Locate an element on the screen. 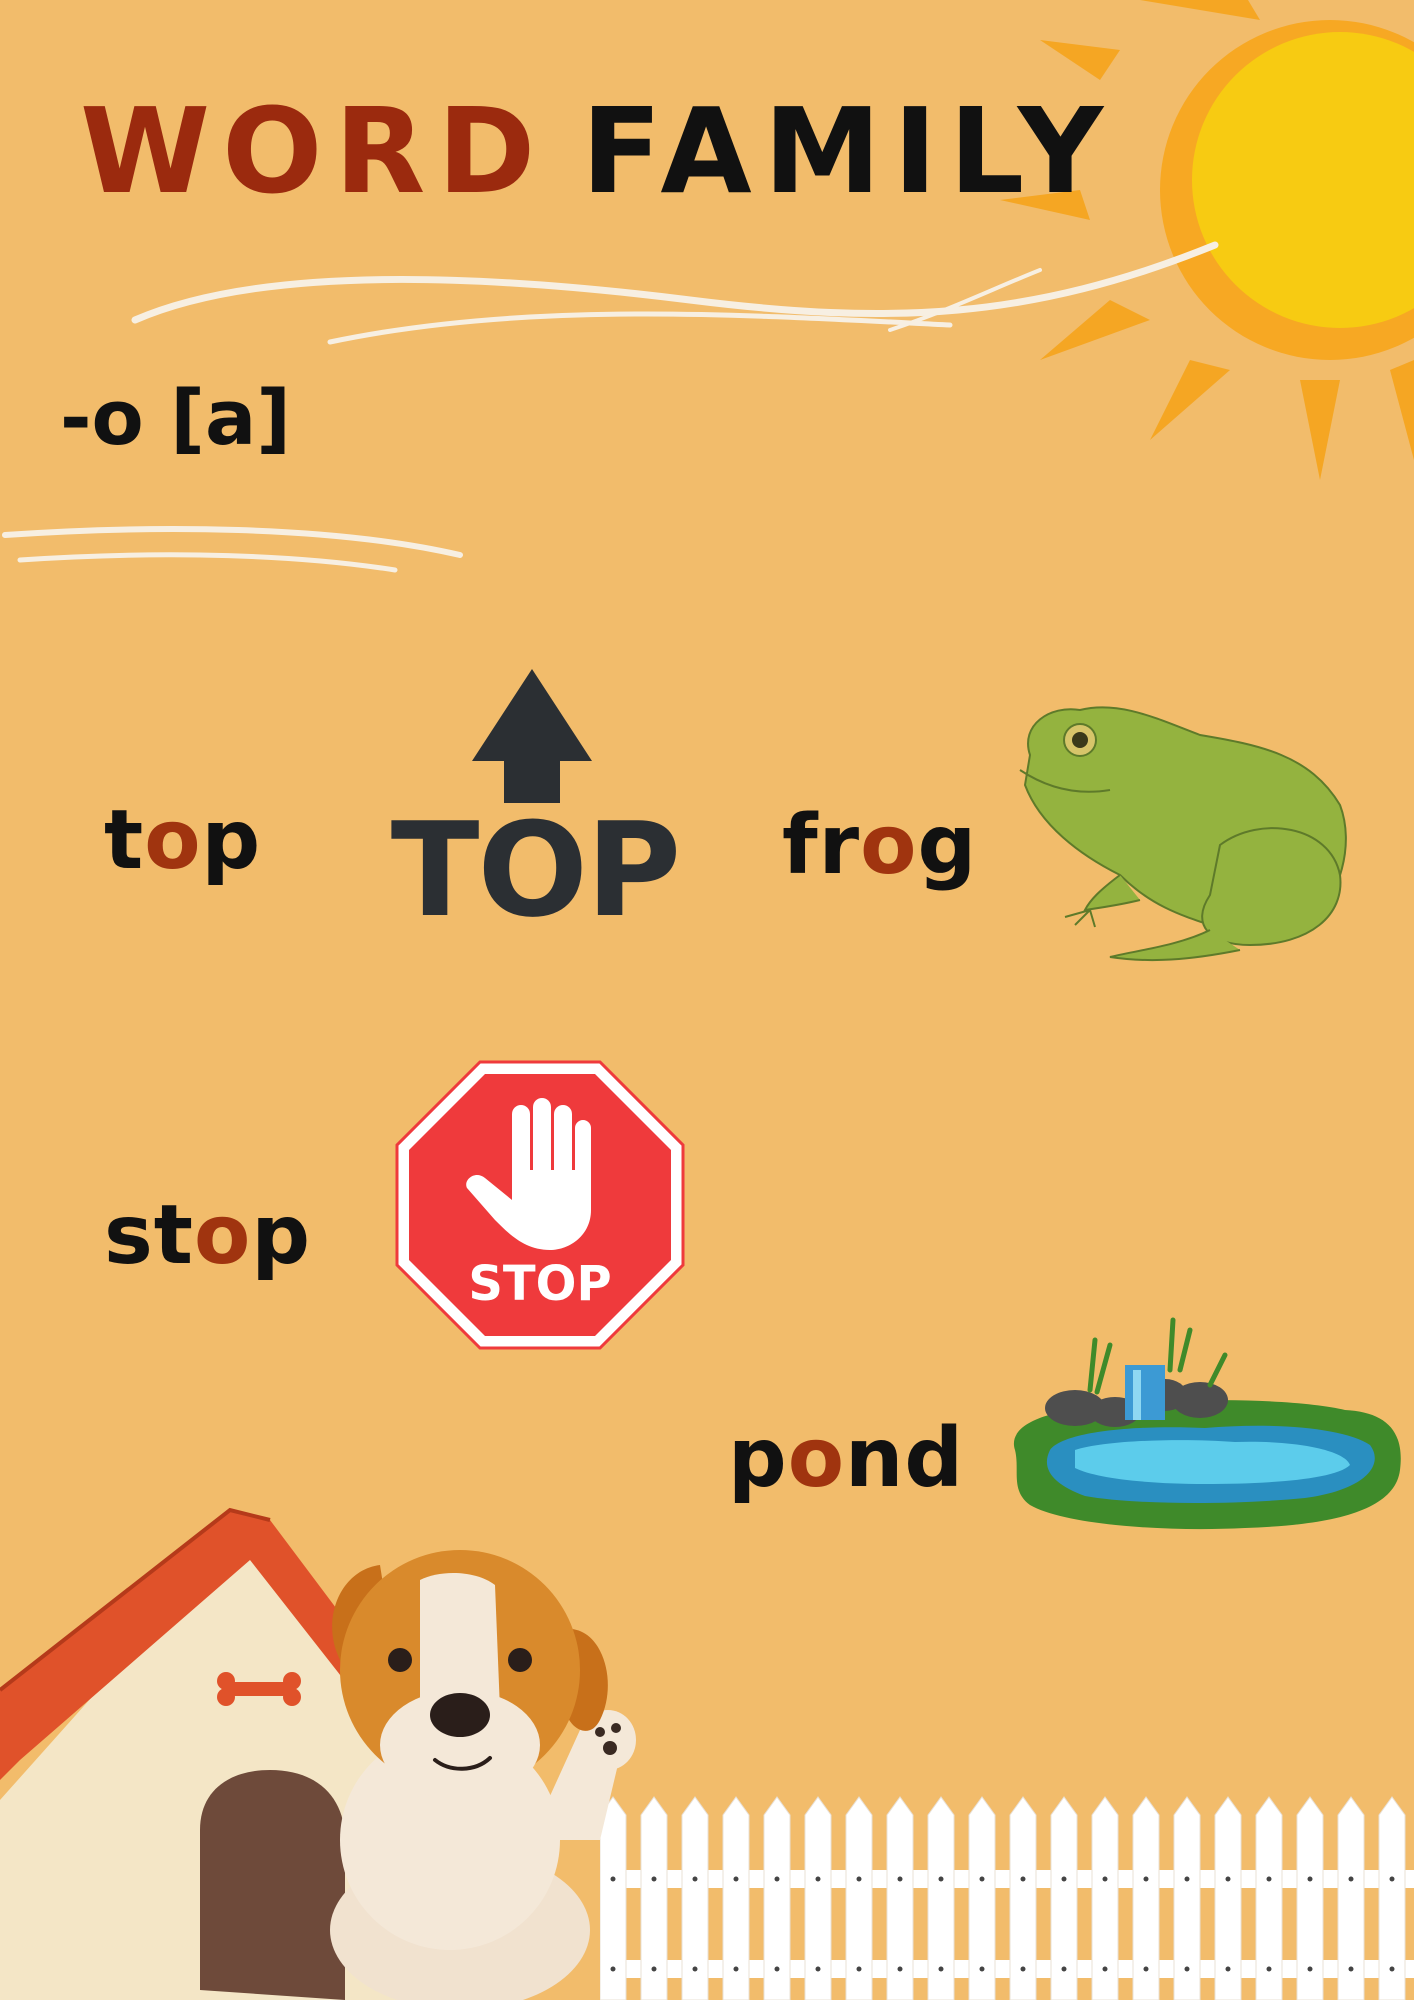 The height and width of the screenshot is (2000, 1414). word-prefix: fr is located at coordinates (821, 845).